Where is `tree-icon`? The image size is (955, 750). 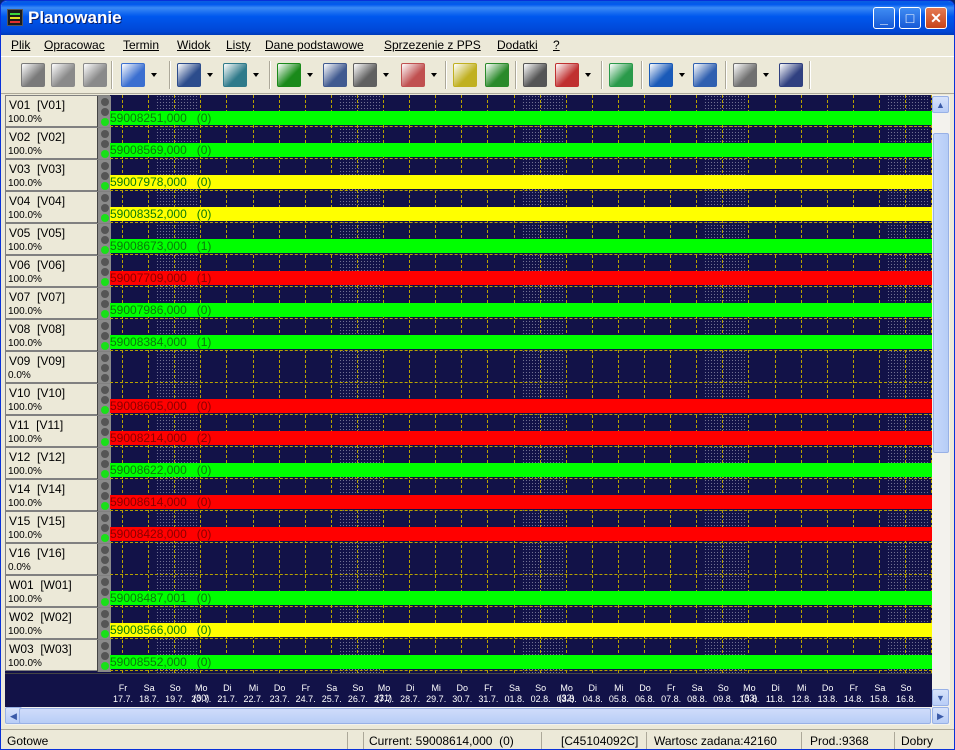 tree-icon is located at coordinates (335, 75).